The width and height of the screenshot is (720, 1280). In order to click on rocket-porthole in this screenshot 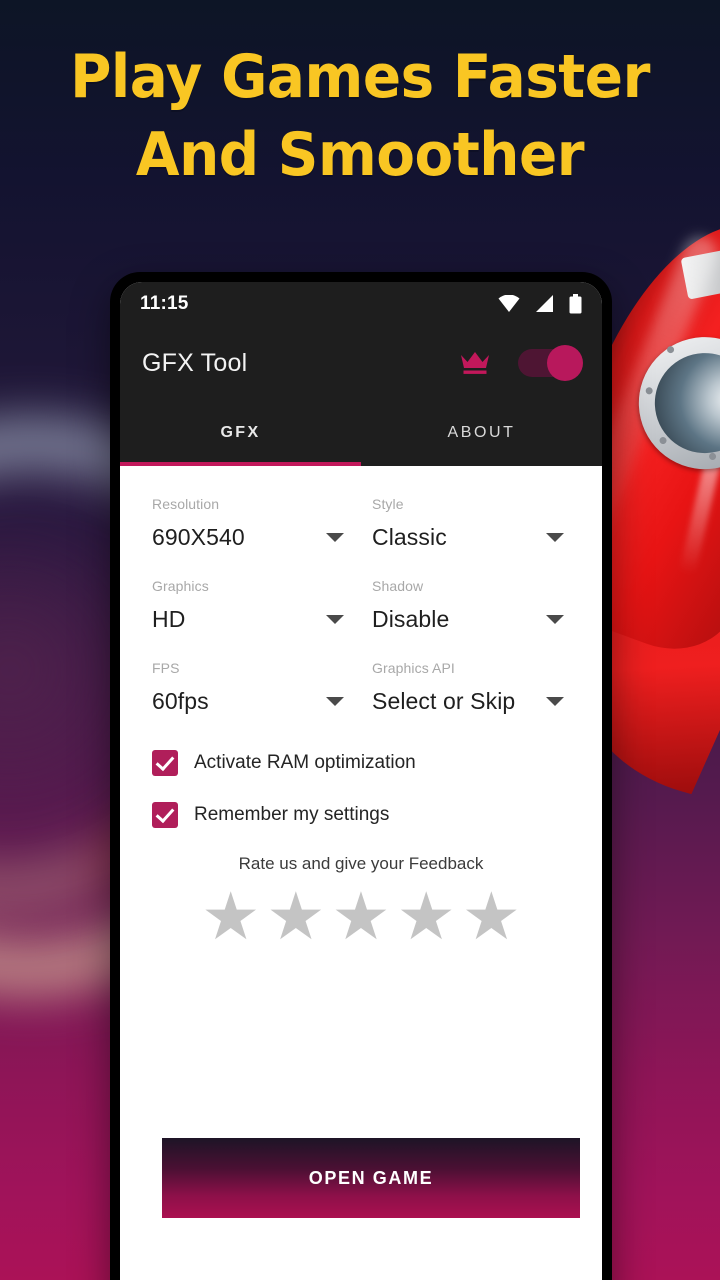, I will do `click(670, 403)`.